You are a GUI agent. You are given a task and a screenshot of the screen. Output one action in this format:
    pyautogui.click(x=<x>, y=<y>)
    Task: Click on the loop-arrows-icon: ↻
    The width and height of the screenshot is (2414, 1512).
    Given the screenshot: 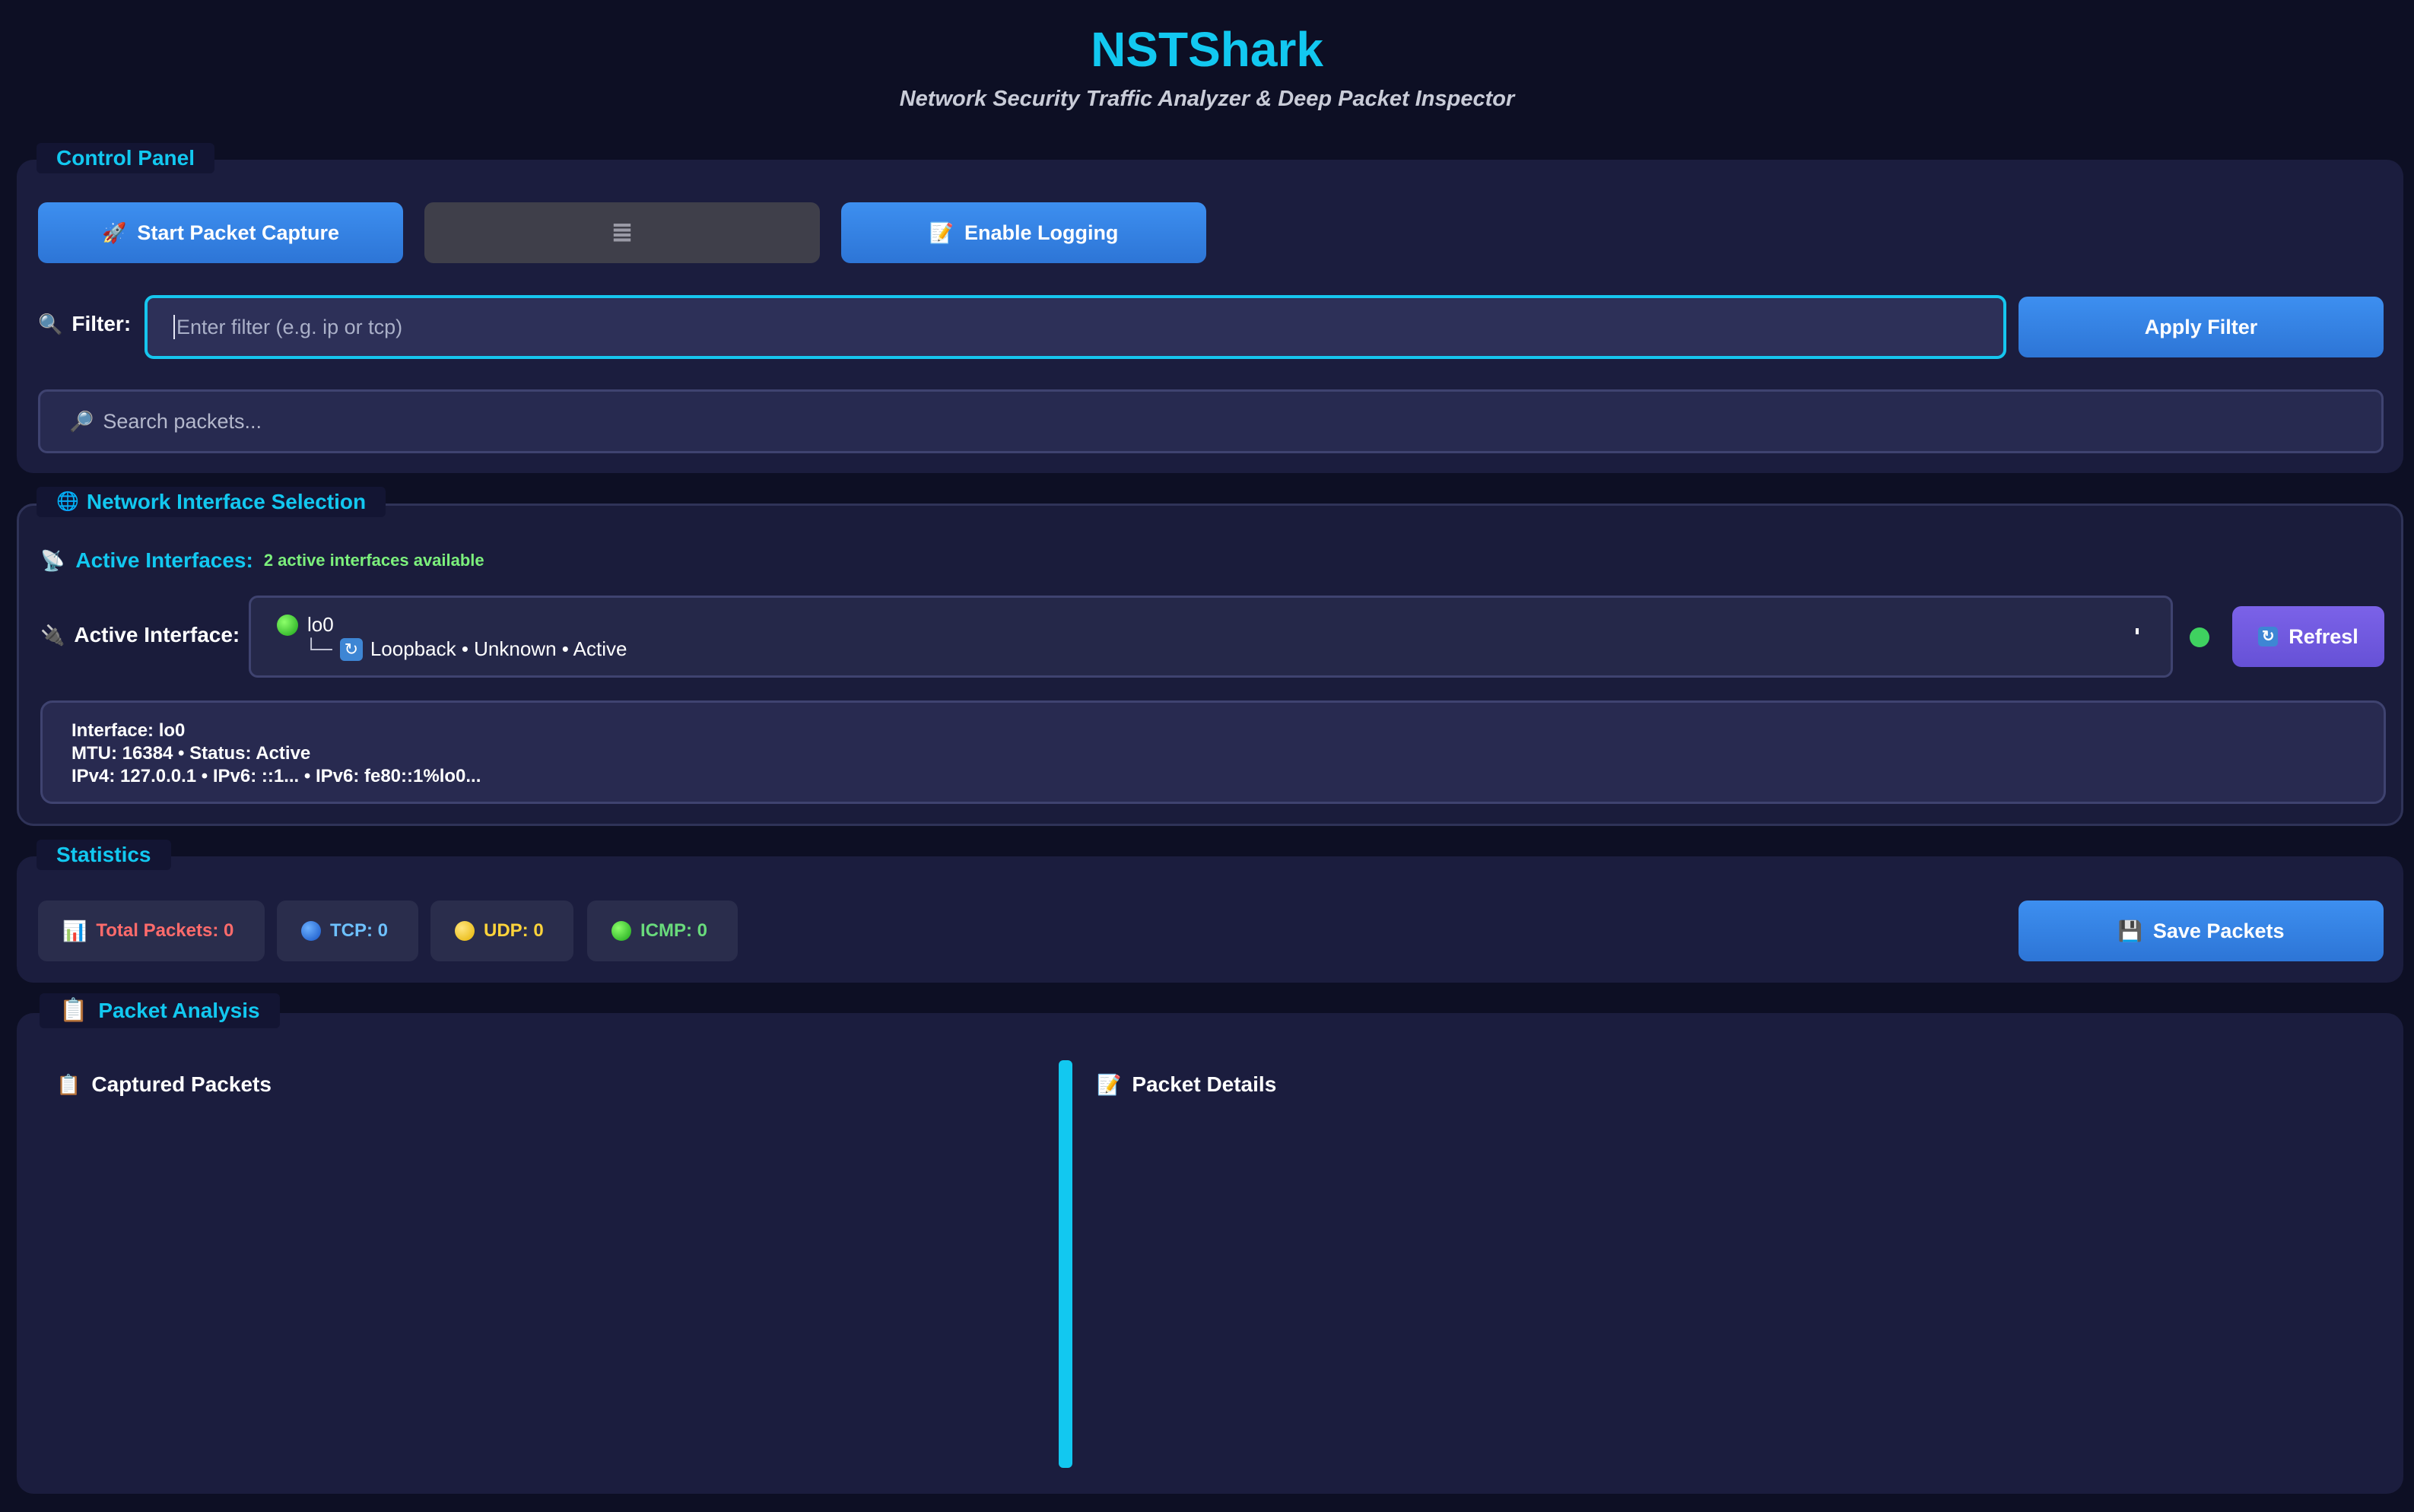 What is the action you would take?
    pyautogui.click(x=351, y=649)
    